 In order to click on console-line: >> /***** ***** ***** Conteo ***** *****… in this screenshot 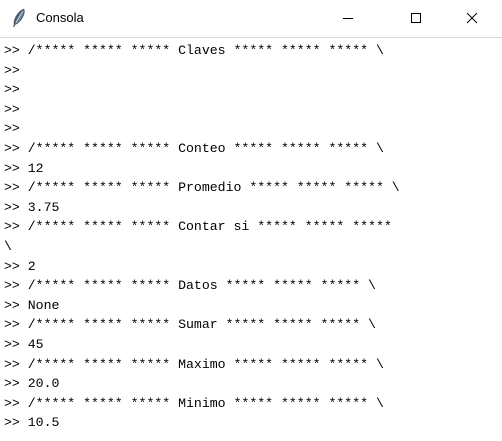, I will do `click(194, 148)`.